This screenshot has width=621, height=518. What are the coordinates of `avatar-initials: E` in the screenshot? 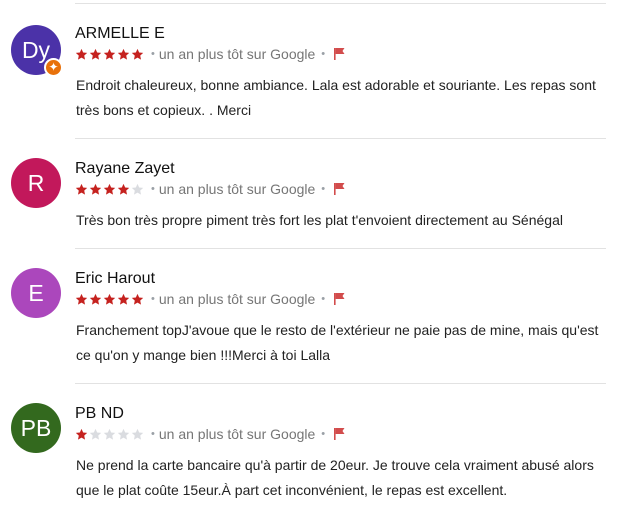 It's located at (36, 292).